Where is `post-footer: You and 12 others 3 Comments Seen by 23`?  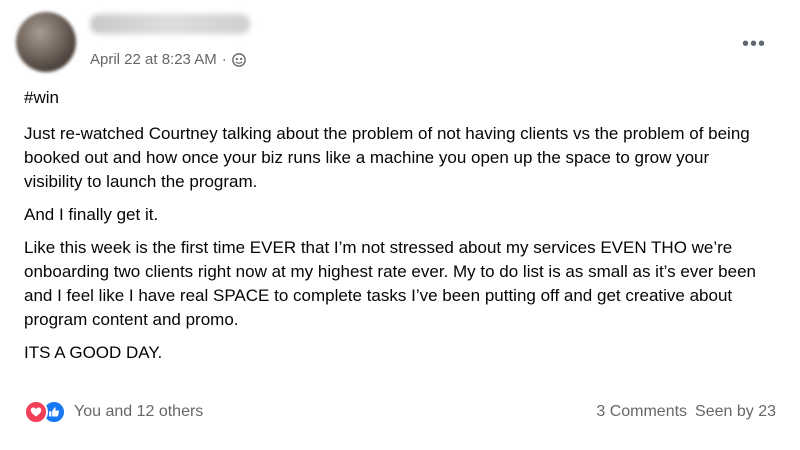 post-footer: You and 12 others 3 Comments Seen by 23 is located at coordinates (400, 412).